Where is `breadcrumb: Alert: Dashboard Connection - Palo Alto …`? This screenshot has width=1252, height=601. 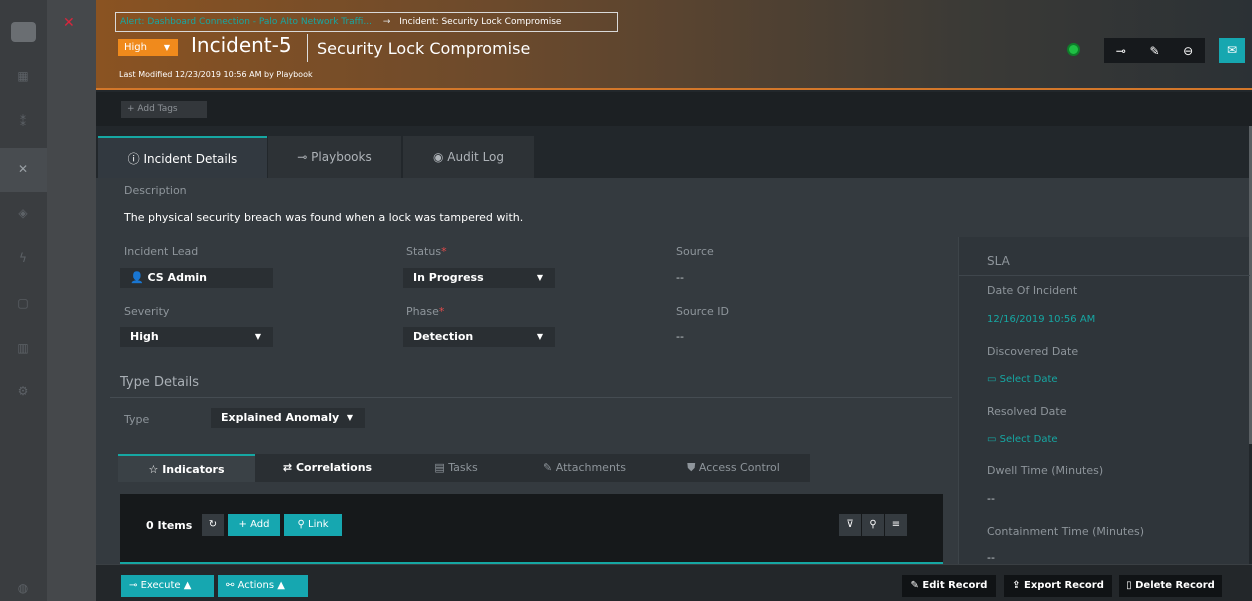
breadcrumb: Alert: Dashboard Connection - Palo Alto … is located at coordinates (366, 22).